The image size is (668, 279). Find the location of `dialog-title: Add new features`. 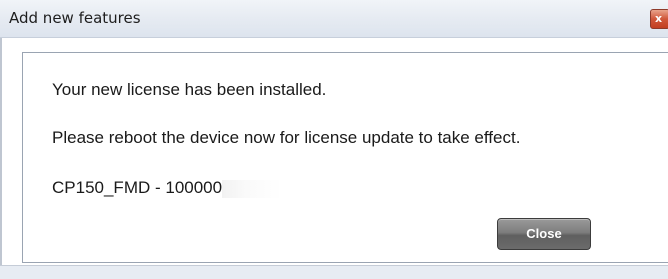

dialog-title: Add new features is located at coordinates (75, 18).